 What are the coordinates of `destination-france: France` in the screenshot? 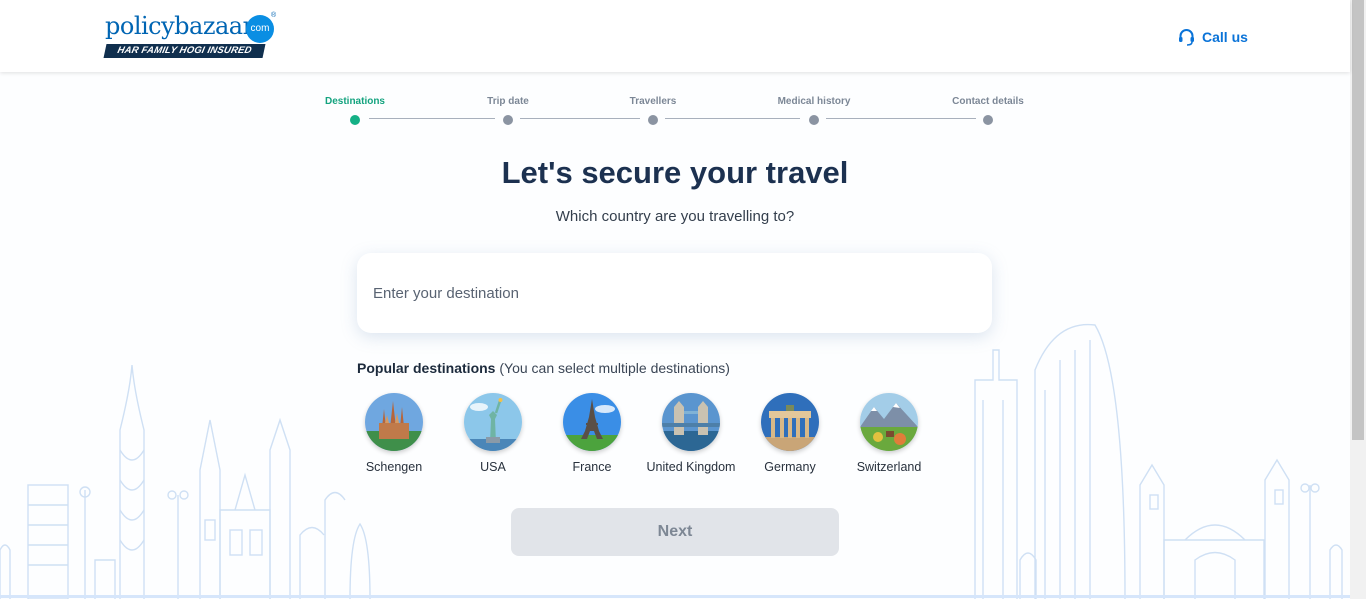 It's located at (592, 434).